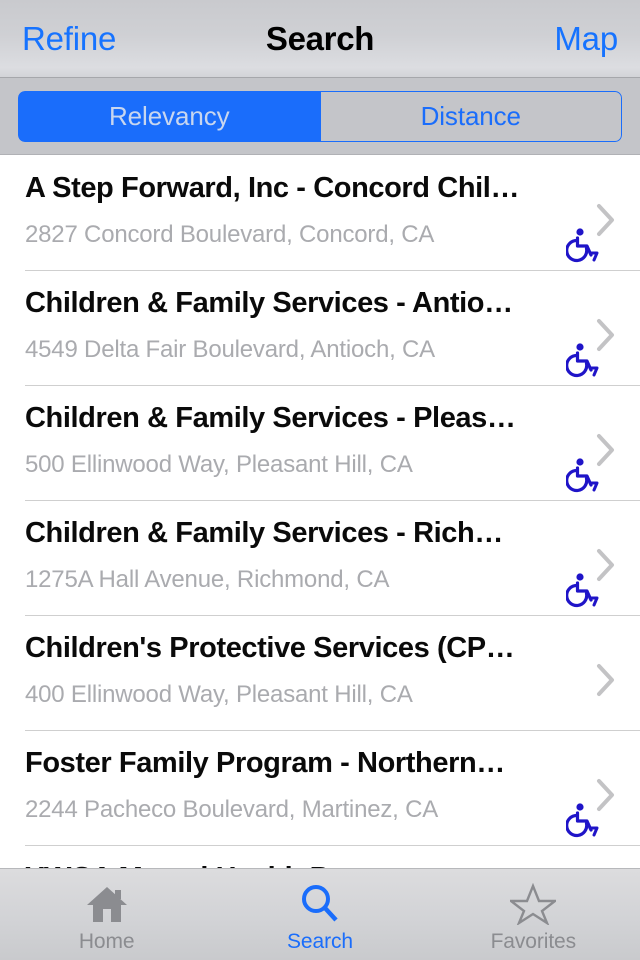 The width and height of the screenshot is (640, 960). Describe the element at coordinates (320, 941) in the screenshot. I see `tab-search-label: Search` at that location.